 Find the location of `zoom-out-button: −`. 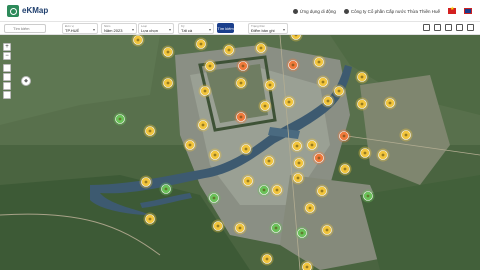

zoom-out-button: − is located at coordinates (7, 56).